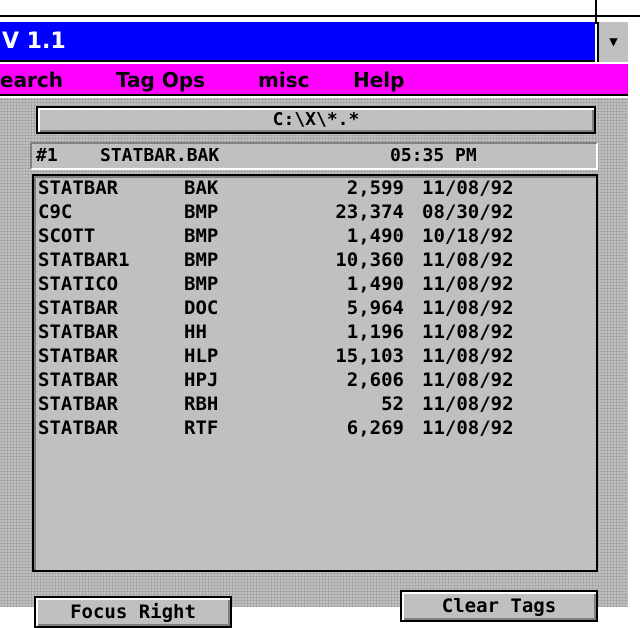 This screenshot has height=628, width=640. What do you see at coordinates (315, 236) in the screenshot?
I see `list-item: SCOTT BMP 1,490 10/18/92` at bounding box center [315, 236].